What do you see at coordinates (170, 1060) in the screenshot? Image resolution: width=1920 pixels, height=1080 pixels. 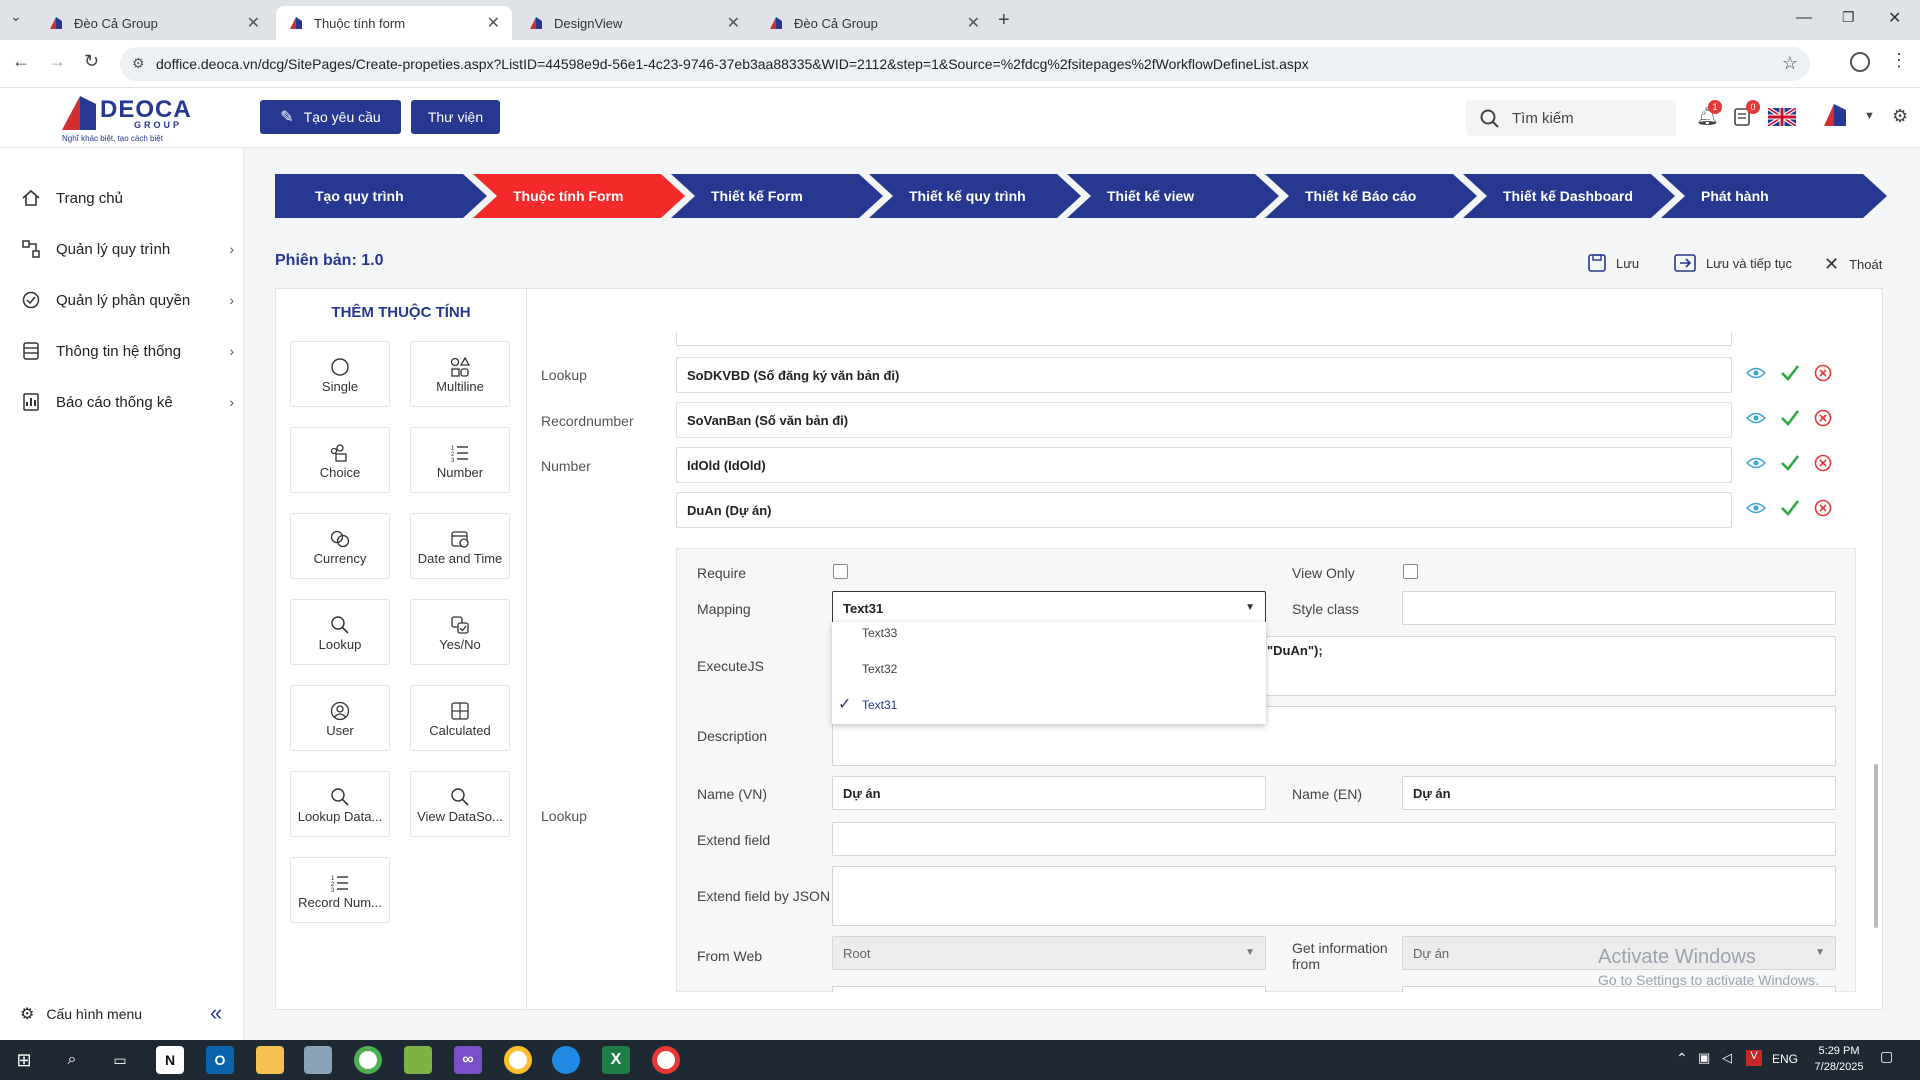 I see `notion-app-icon: N` at bounding box center [170, 1060].